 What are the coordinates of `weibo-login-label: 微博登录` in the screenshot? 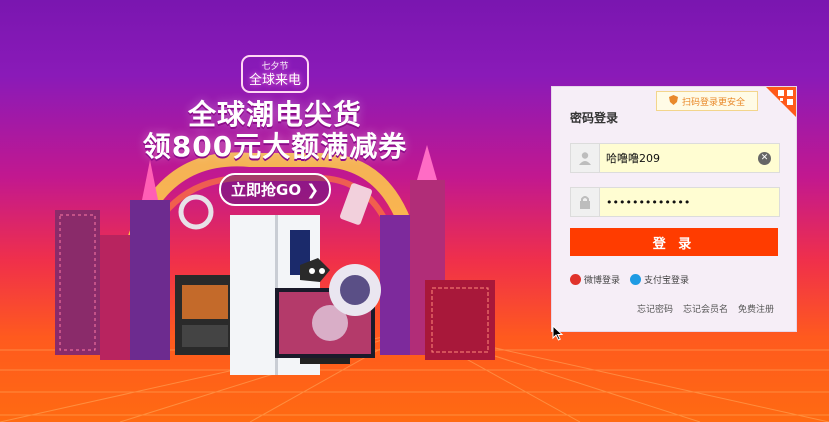 It's located at (602, 281).